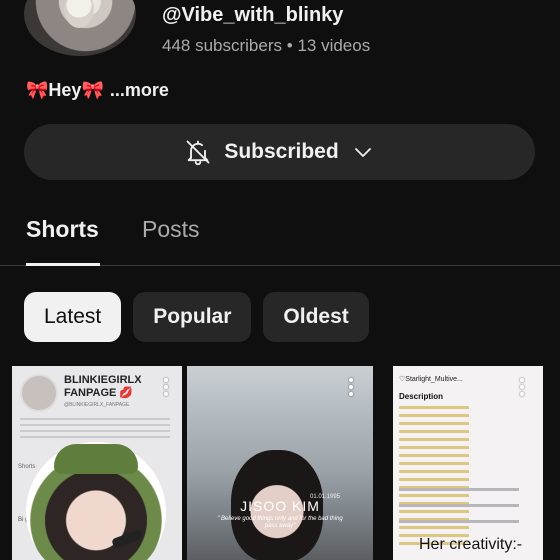 Image resolution: width=560 pixels, height=560 pixels. I want to click on more-link: ...more, so click(139, 90).